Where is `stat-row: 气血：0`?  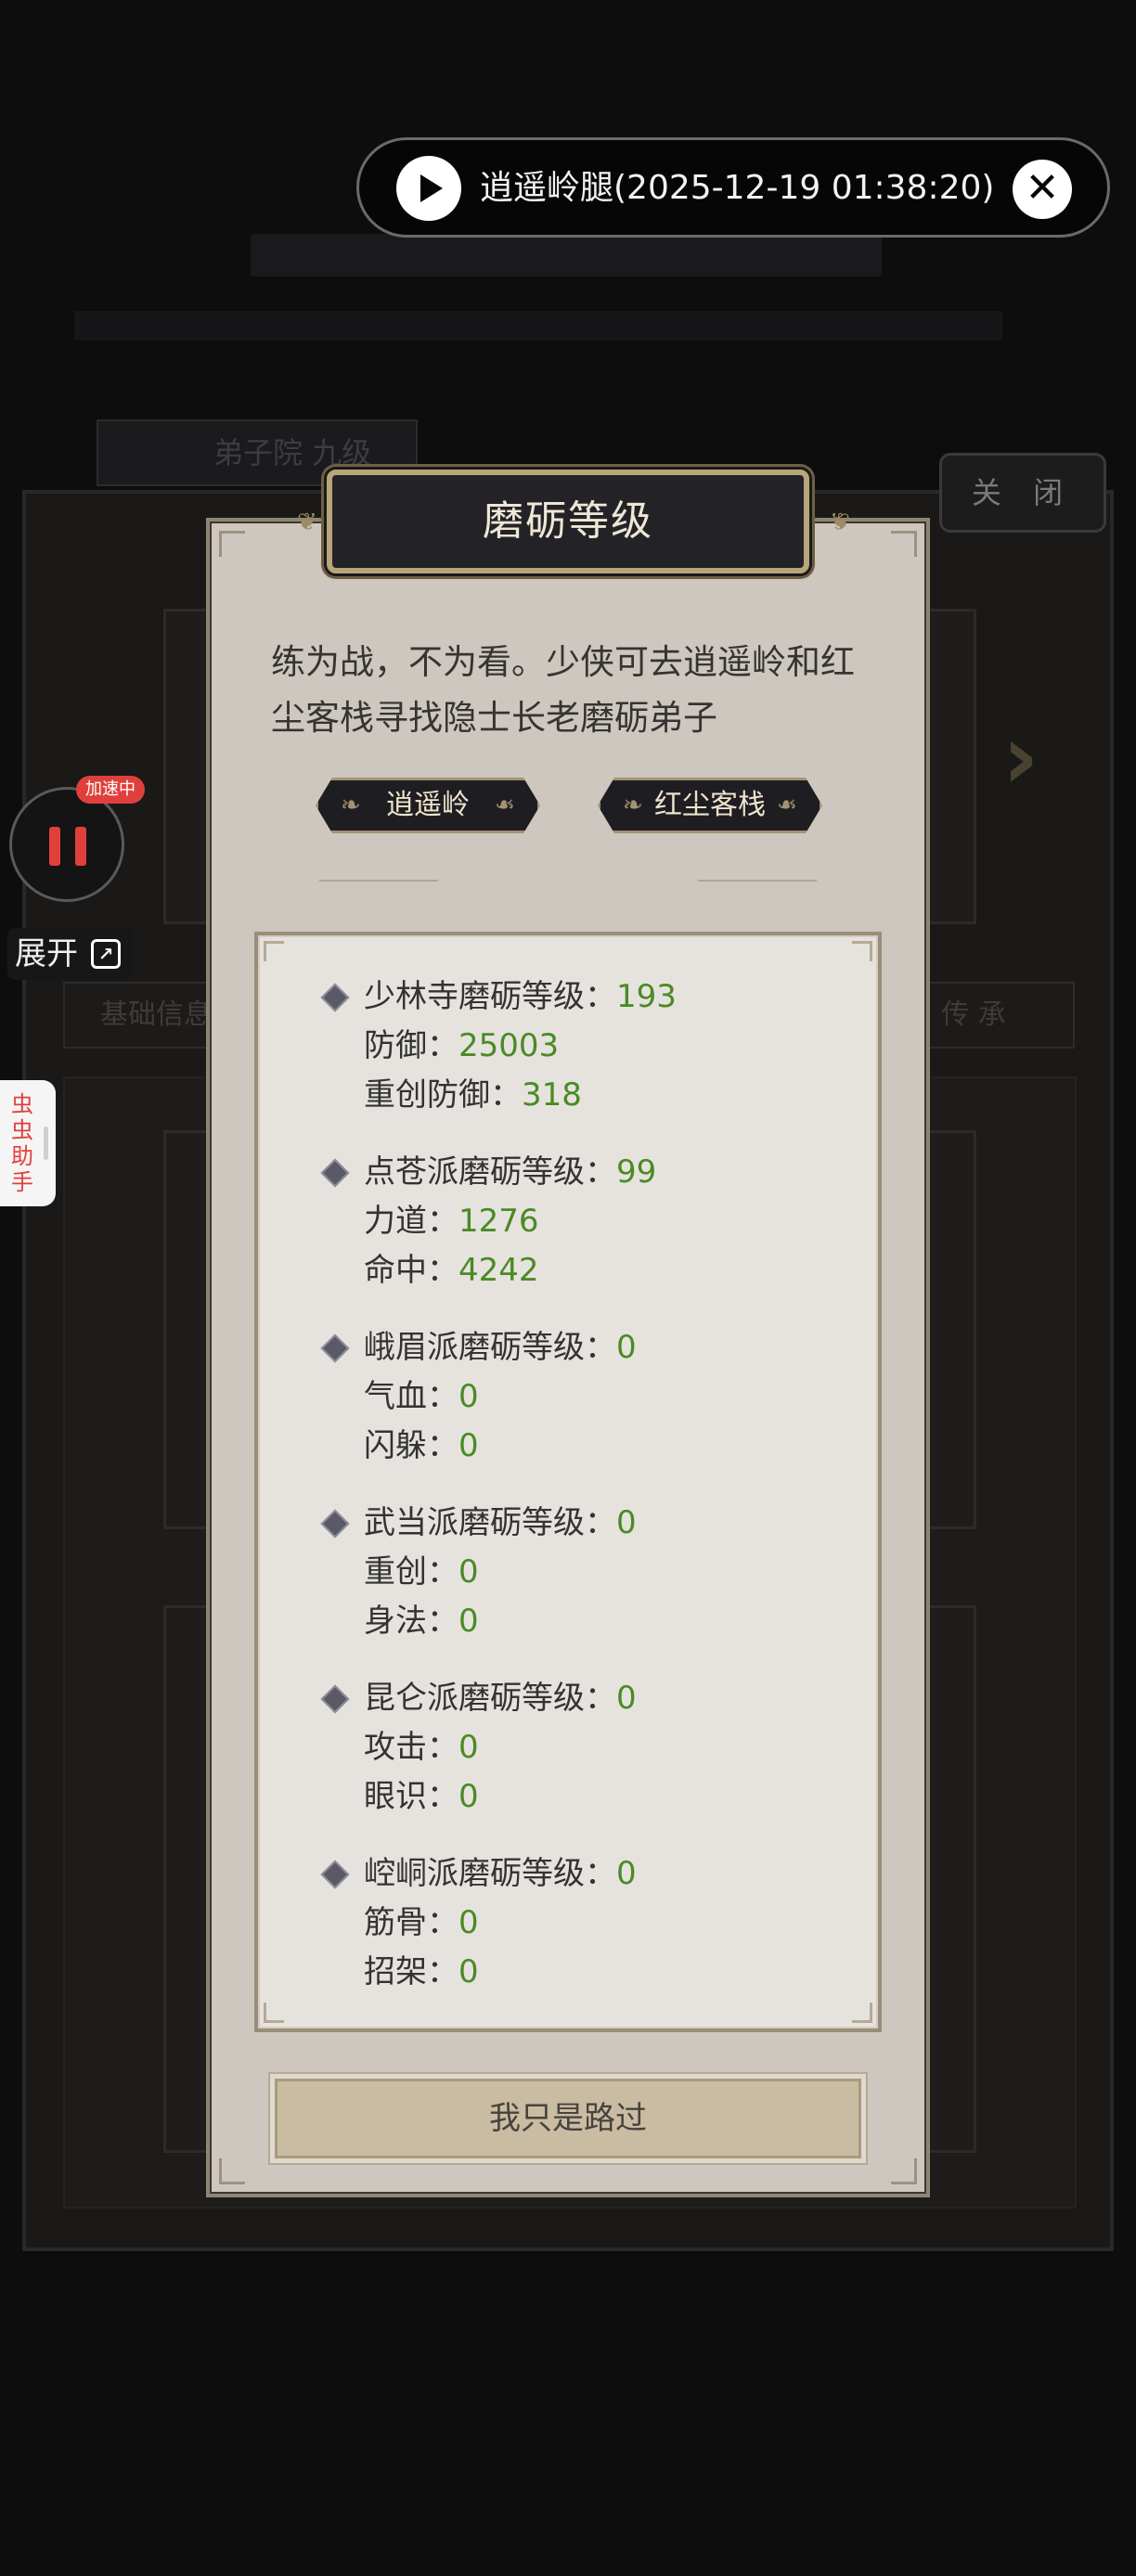 stat-row: 气血：0 is located at coordinates (605, 1397).